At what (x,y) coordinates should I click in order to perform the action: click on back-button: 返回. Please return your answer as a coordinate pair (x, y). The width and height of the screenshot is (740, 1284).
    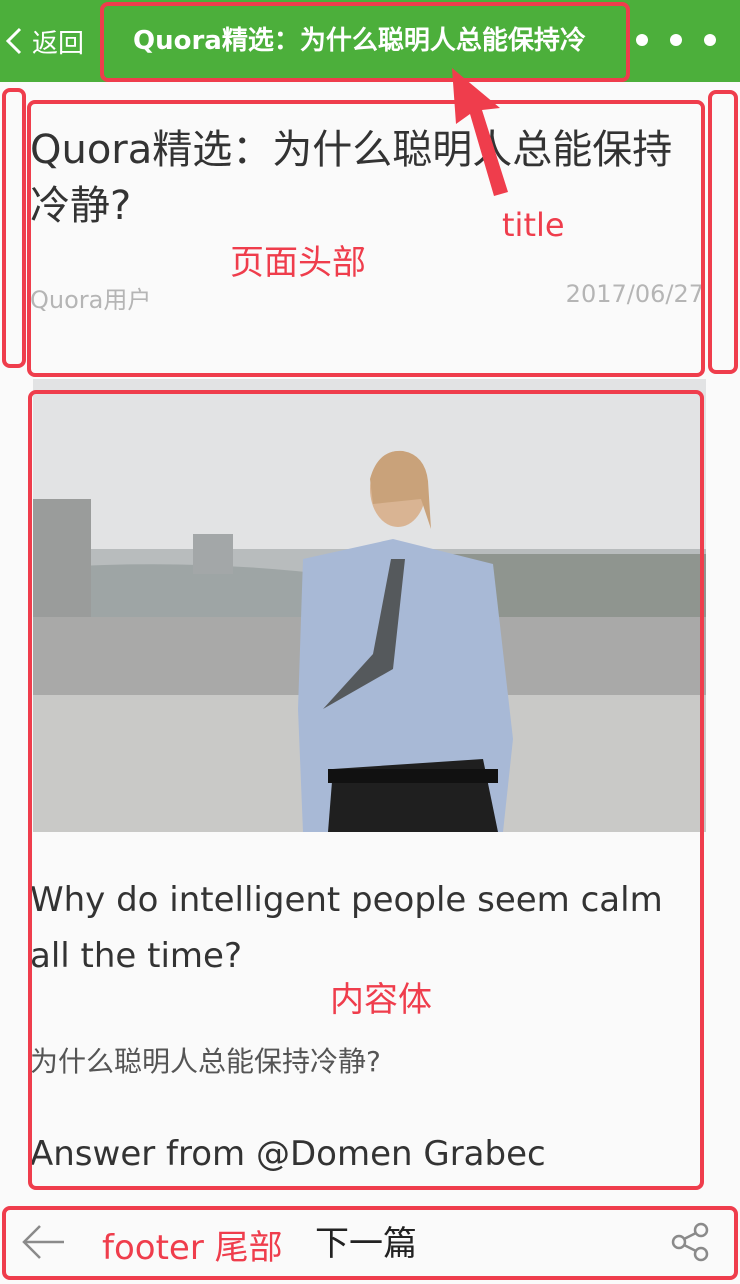
    Looking at the image, I should click on (54, 41).